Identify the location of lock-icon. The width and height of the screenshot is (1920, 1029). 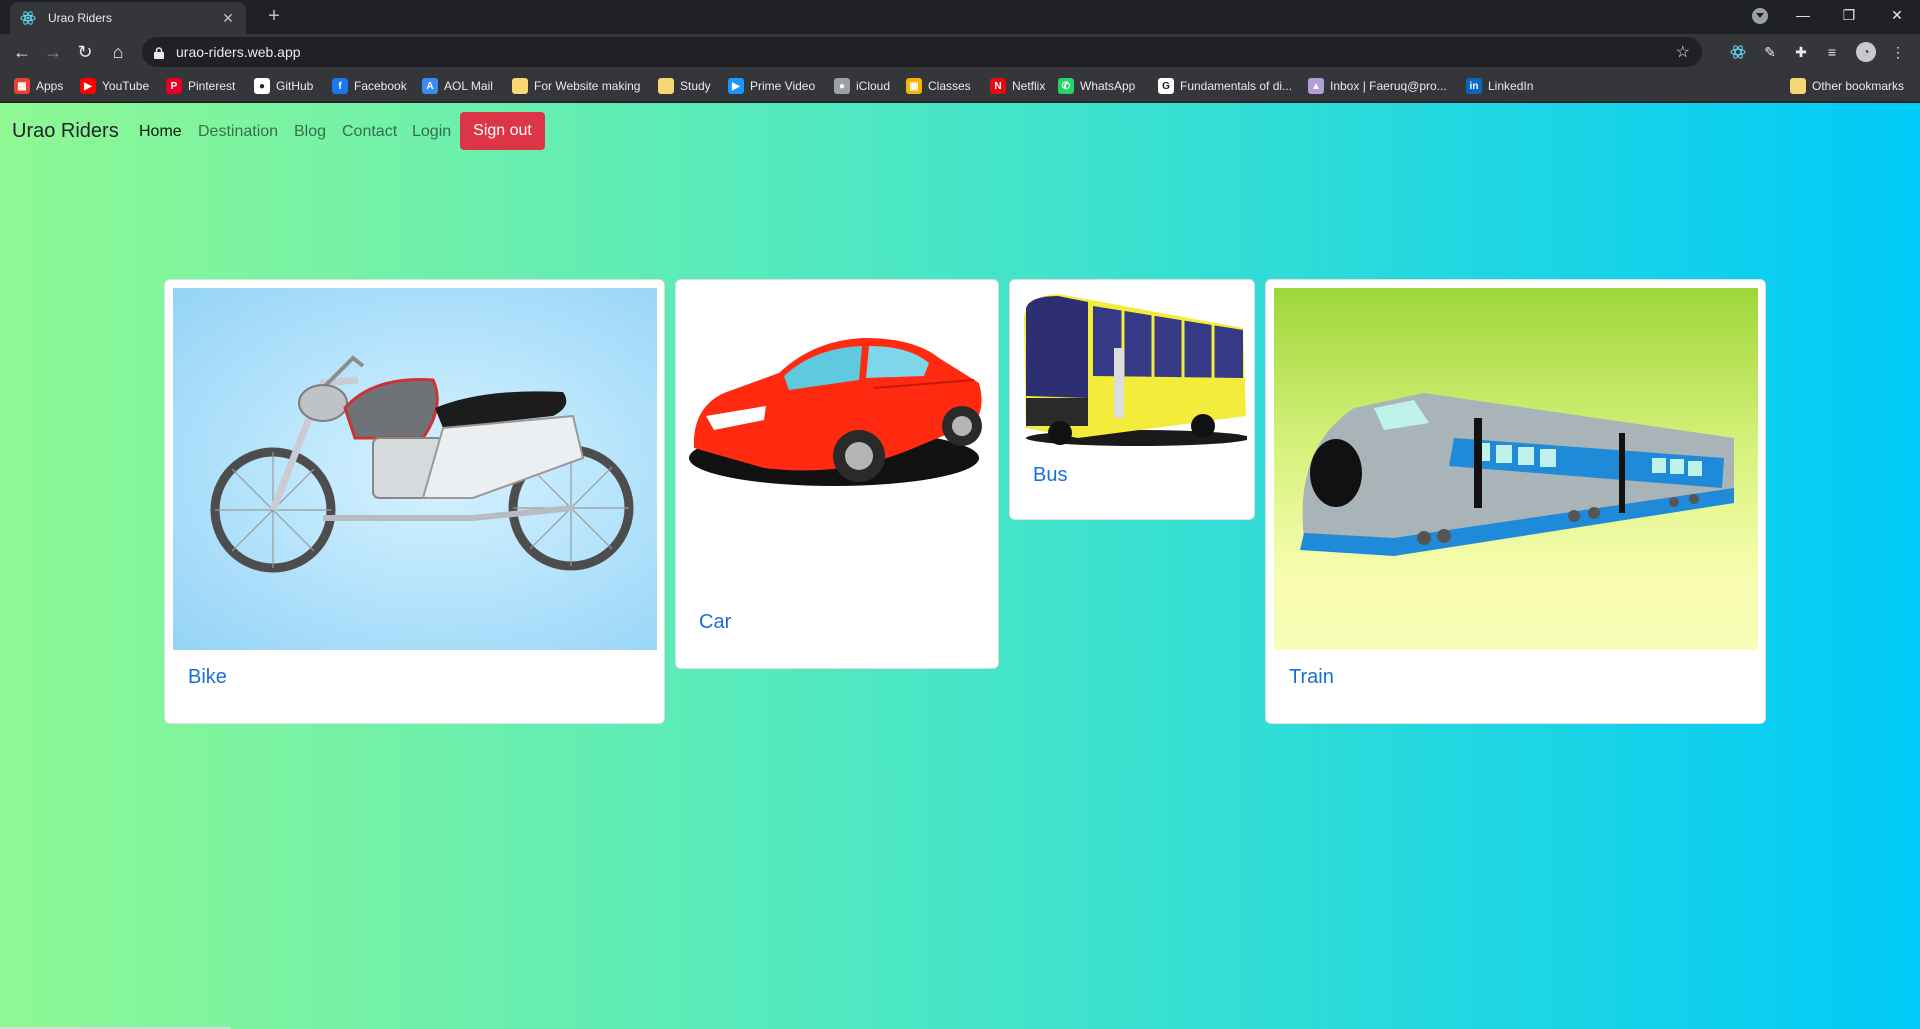
(159, 52).